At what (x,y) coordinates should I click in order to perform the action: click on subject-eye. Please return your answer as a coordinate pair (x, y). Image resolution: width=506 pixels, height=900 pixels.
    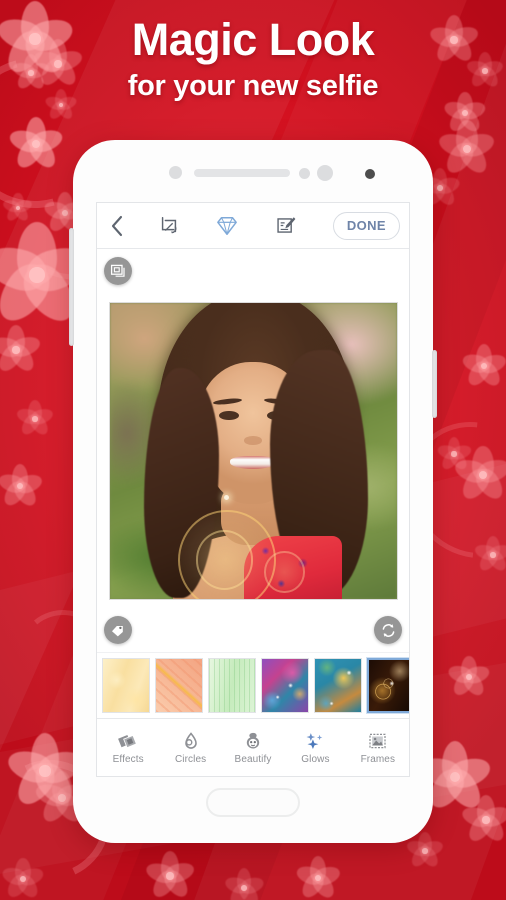
    Looking at the image, I should click on (228, 415).